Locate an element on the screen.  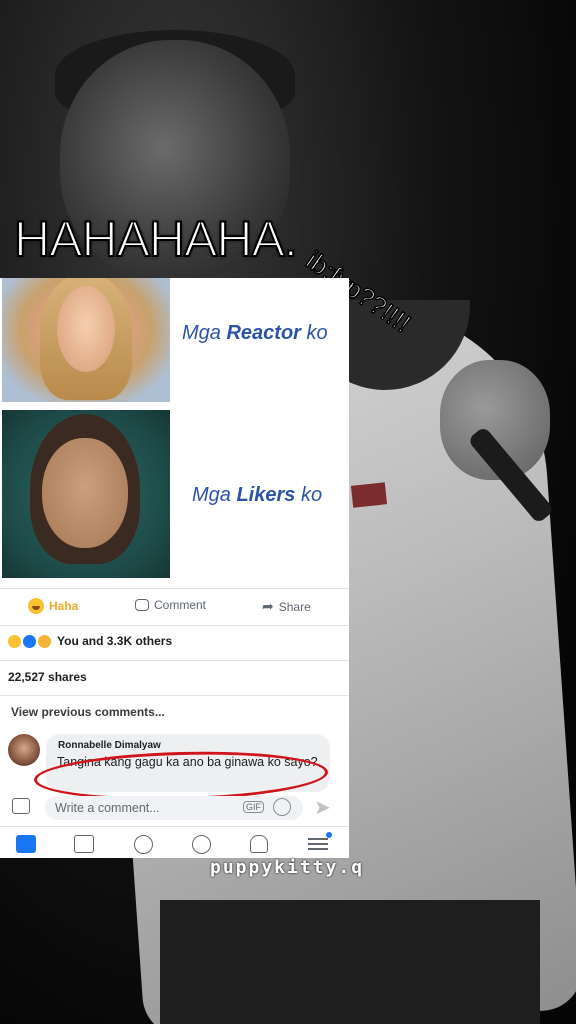
shirt-badge is located at coordinates (369, 495).